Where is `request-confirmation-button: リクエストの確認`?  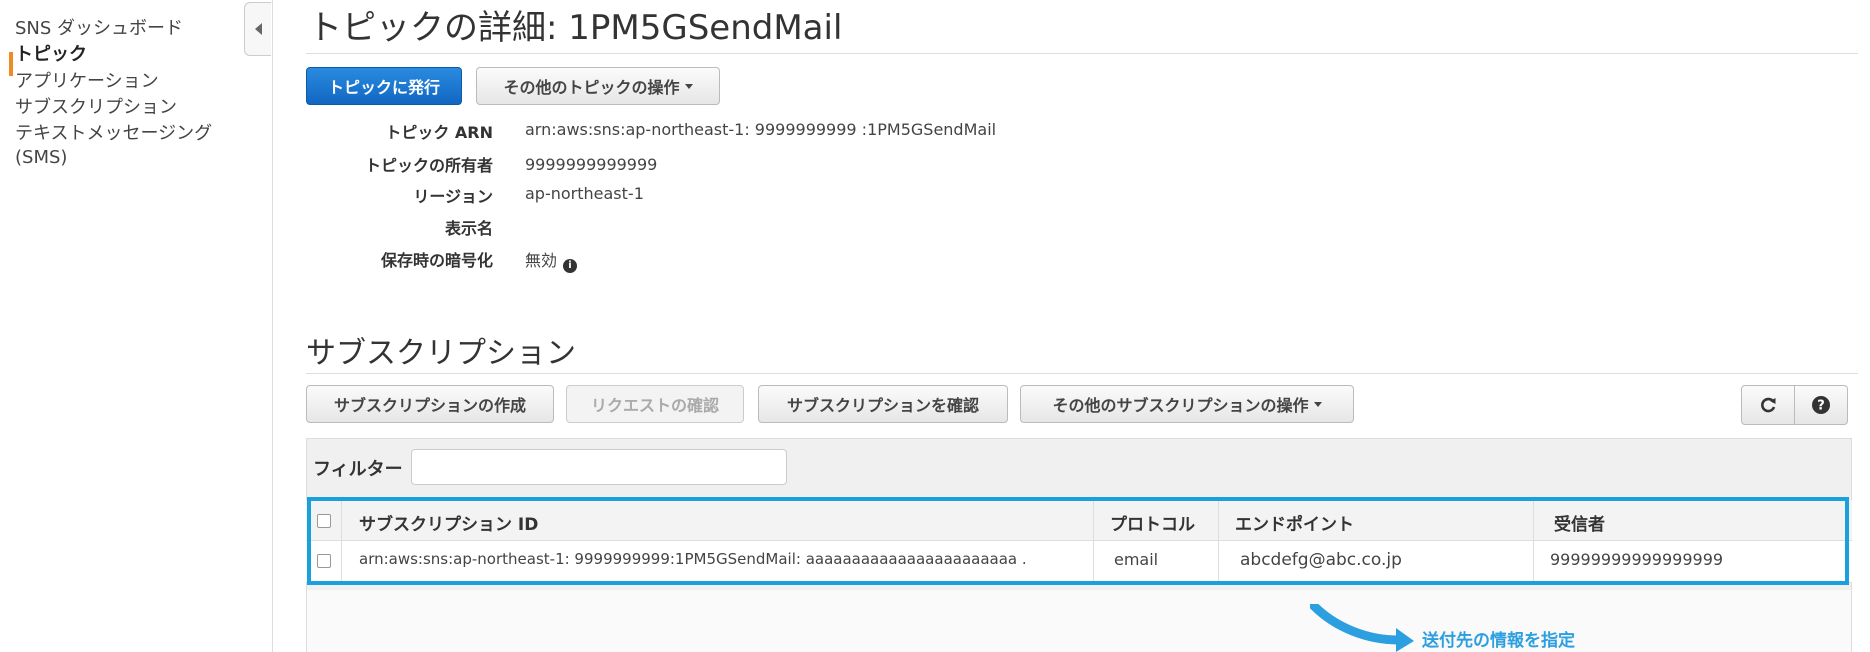 request-confirmation-button: リクエストの確認 is located at coordinates (655, 404).